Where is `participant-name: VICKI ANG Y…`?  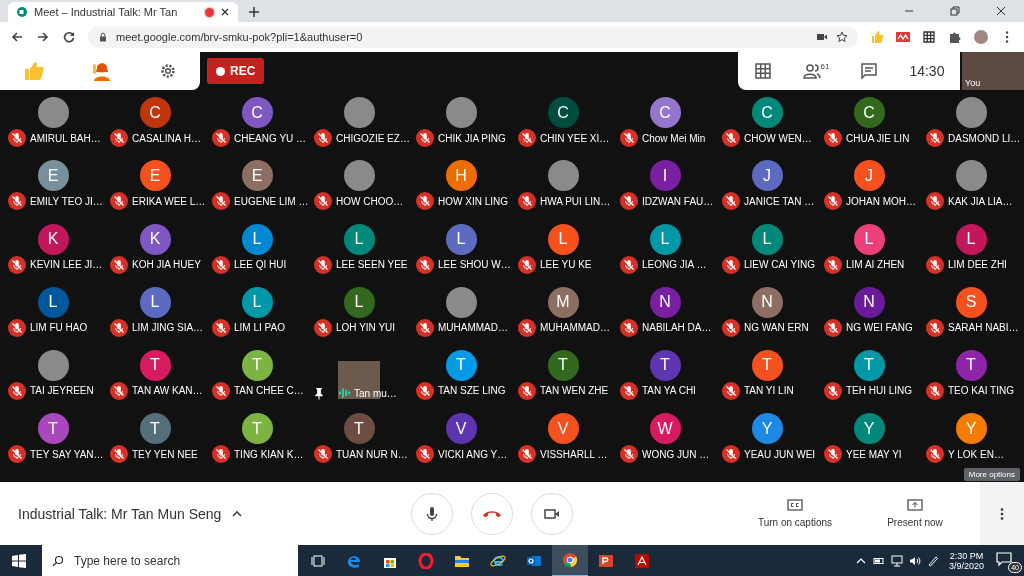
participant-name: VICKI ANG Y… is located at coordinates (473, 454).